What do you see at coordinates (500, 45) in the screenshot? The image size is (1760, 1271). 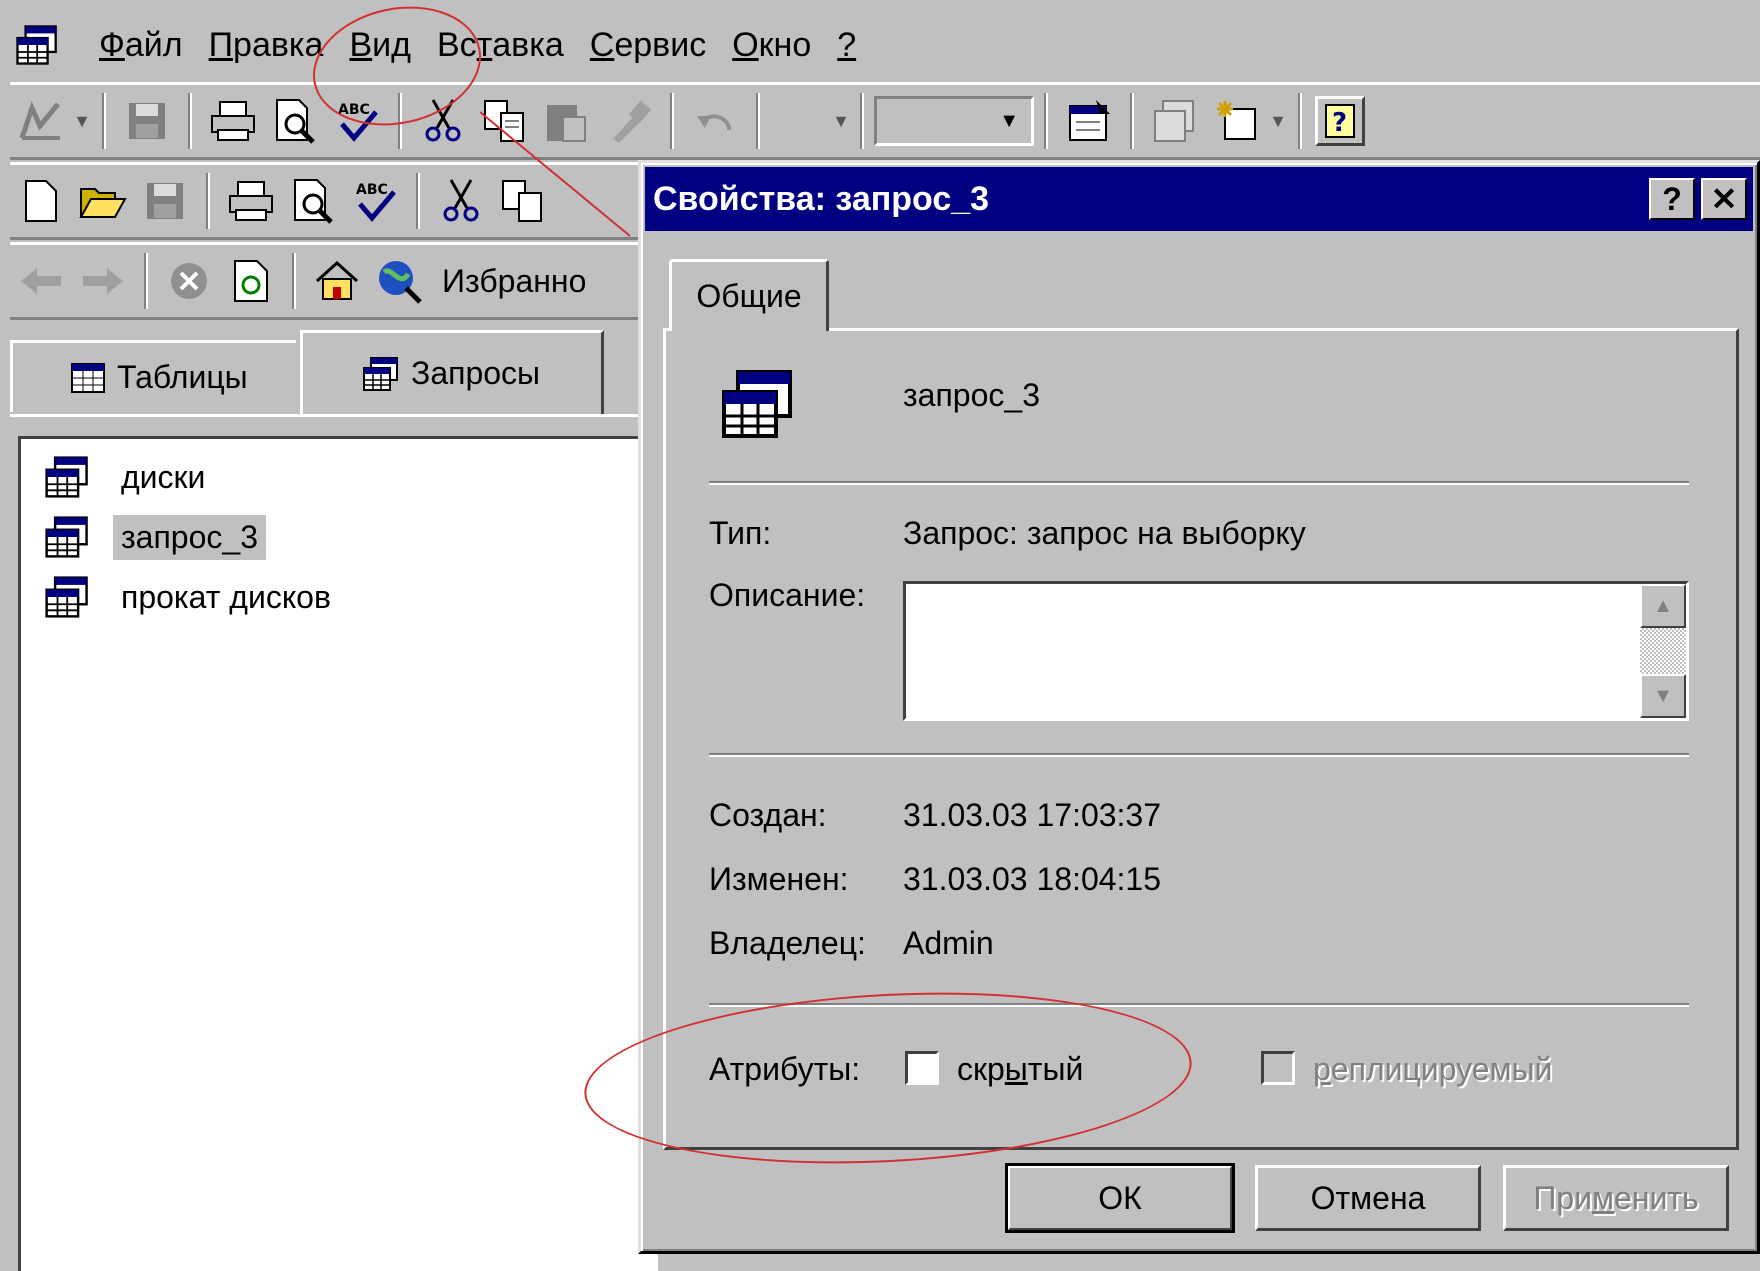 I see `menu-insert: Вс т авка` at bounding box center [500, 45].